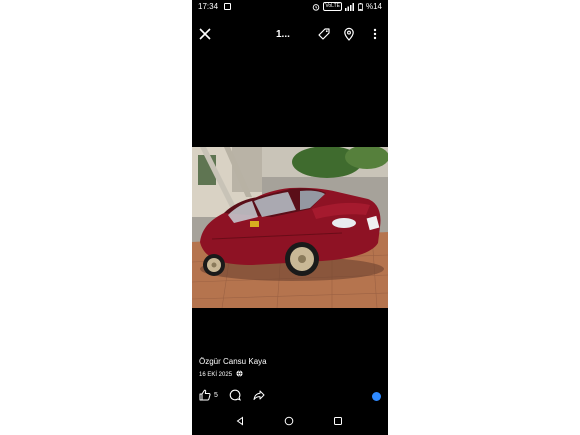  What do you see at coordinates (316, 7) in the screenshot?
I see `alarm-icon` at bounding box center [316, 7].